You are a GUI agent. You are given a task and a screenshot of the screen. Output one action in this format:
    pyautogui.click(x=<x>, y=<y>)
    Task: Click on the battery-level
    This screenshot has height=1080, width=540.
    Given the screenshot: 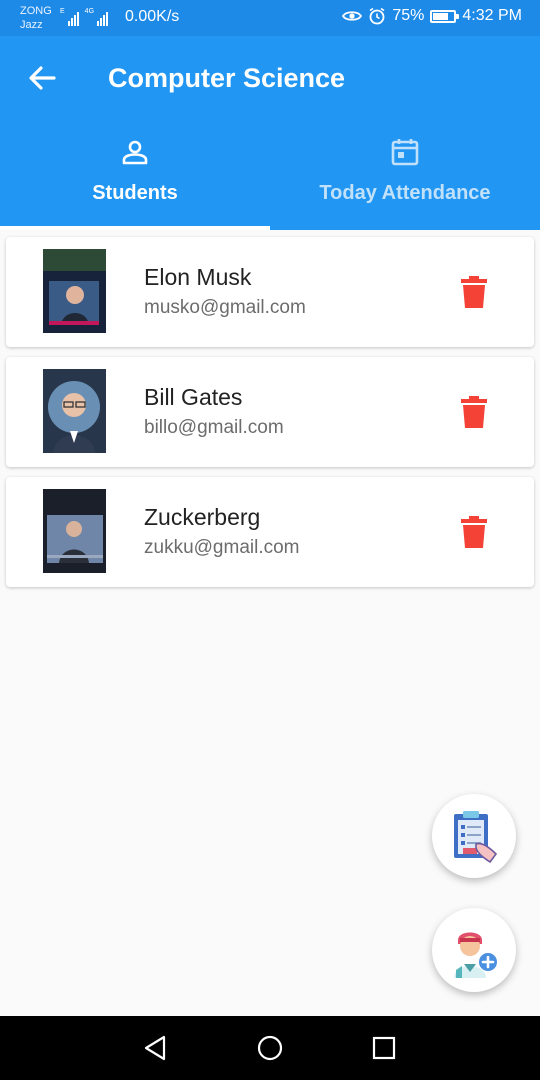 What is the action you would take?
    pyautogui.click(x=441, y=16)
    